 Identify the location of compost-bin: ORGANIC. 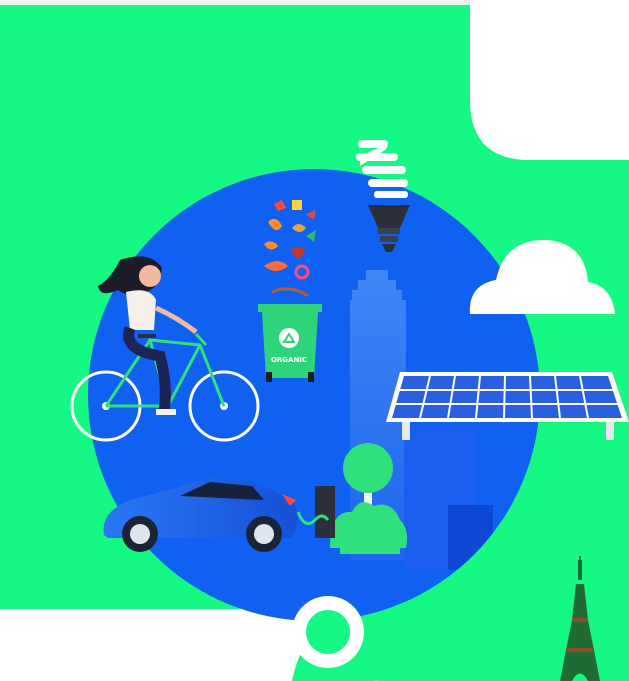
(290, 343).